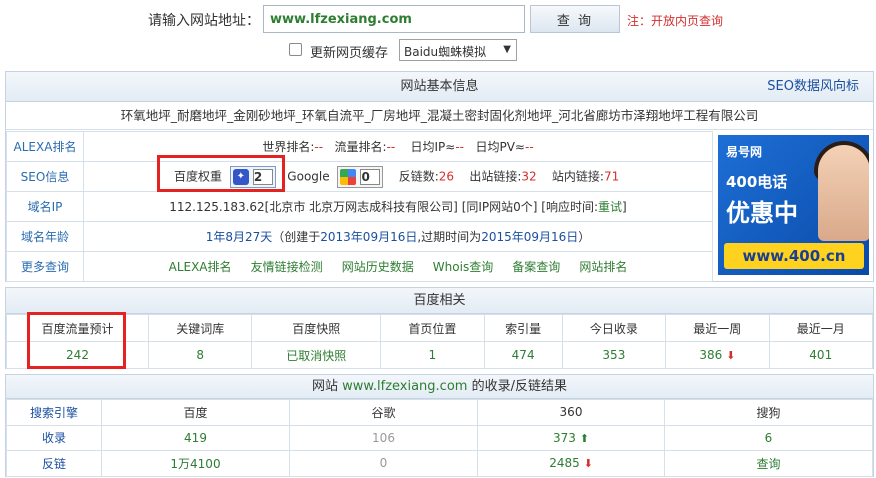 The height and width of the screenshot is (478, 876). I want to click on engines-col-google: 谷歌, so click(383, 412).